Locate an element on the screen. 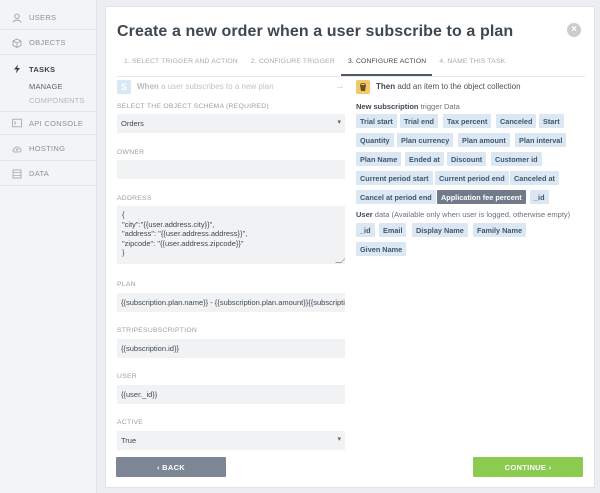 This screenshot has height=493, width=600. sidebar-item-api-console: API CONSOLE is located at coordinates (48, 123).